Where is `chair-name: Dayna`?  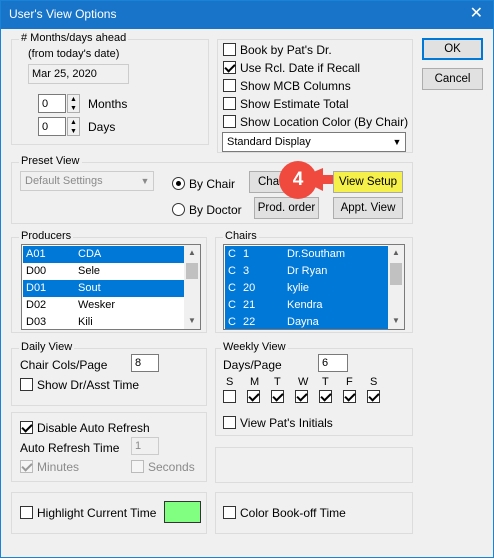 chair-name: Dayna is located at coordinates (303, 322).